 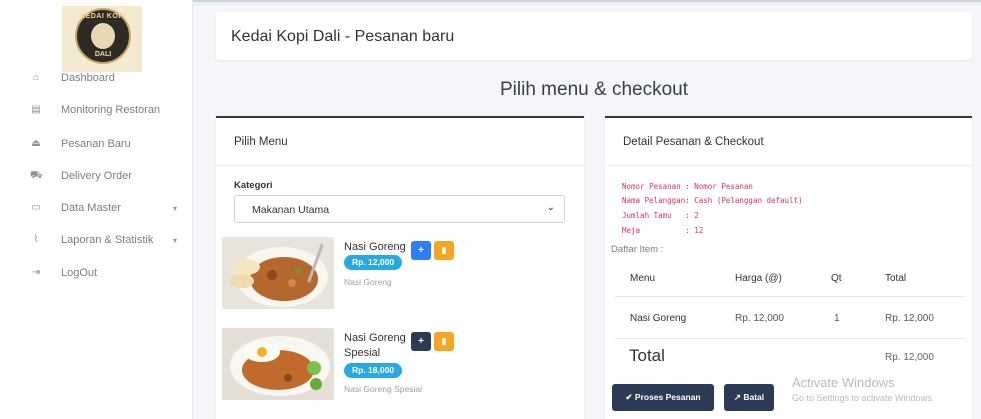 What do you see at coordinates (291, 210) in the screenshot?
I see `kategori-select-value: Makanan Utama` at bounding box center [291, 210].